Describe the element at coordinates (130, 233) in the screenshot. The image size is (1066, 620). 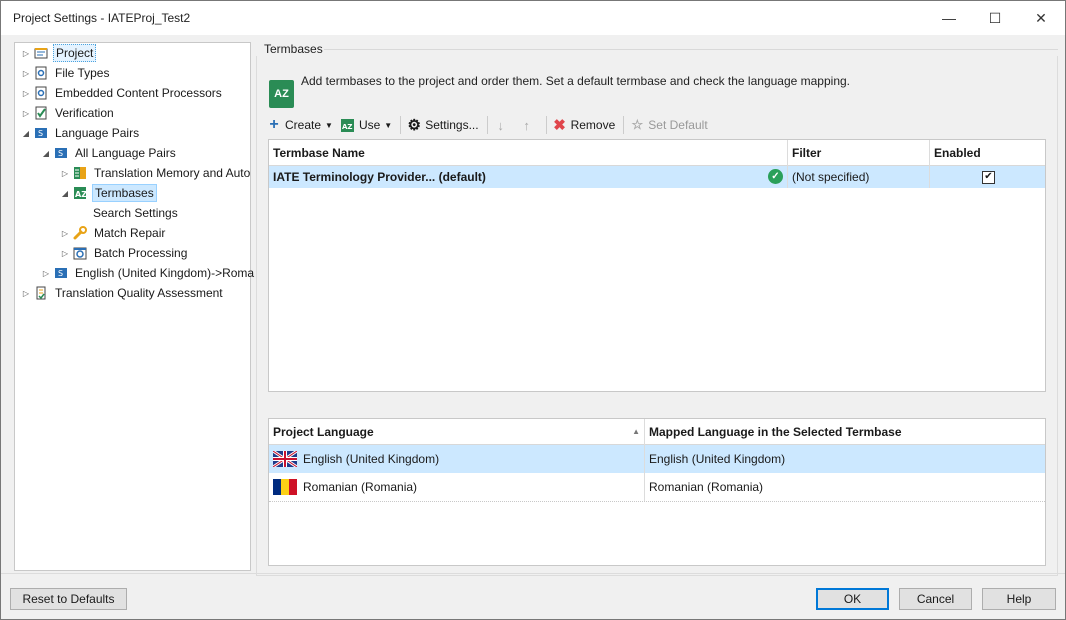
I see `tree-item-label: Match Repair` at that location.